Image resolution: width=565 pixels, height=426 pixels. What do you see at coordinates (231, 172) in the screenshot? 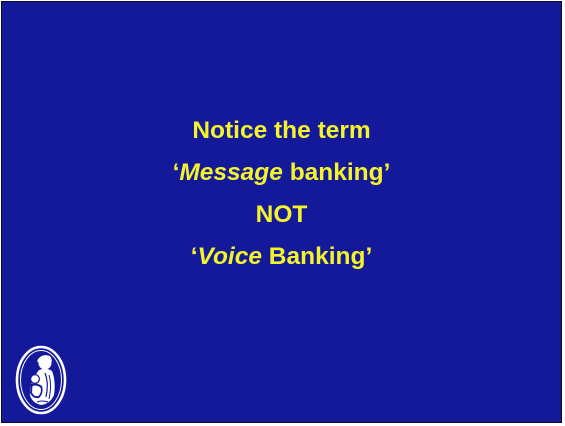
I see `line-2-emphasis: Message` at bounding box center [231, 172].